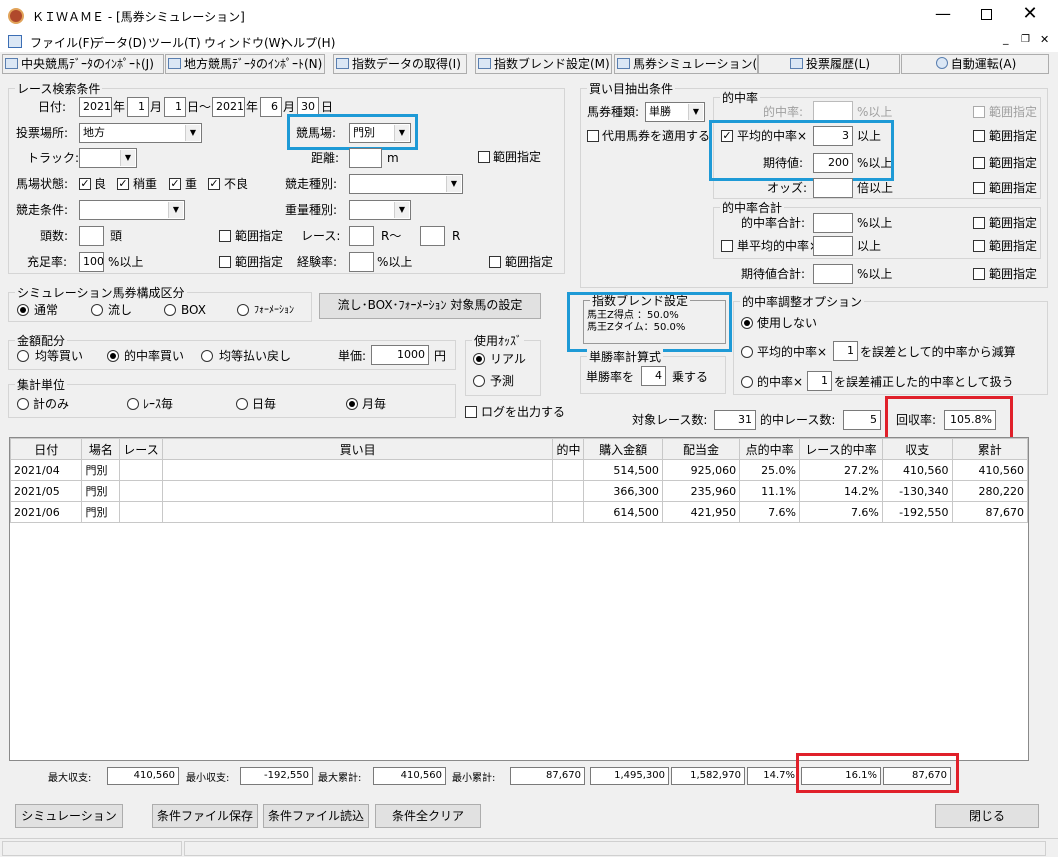  What do you see at coordinates (23, 310) in the screenshot?
I see `sim-normal-radio` at bounding box center [23, 310].